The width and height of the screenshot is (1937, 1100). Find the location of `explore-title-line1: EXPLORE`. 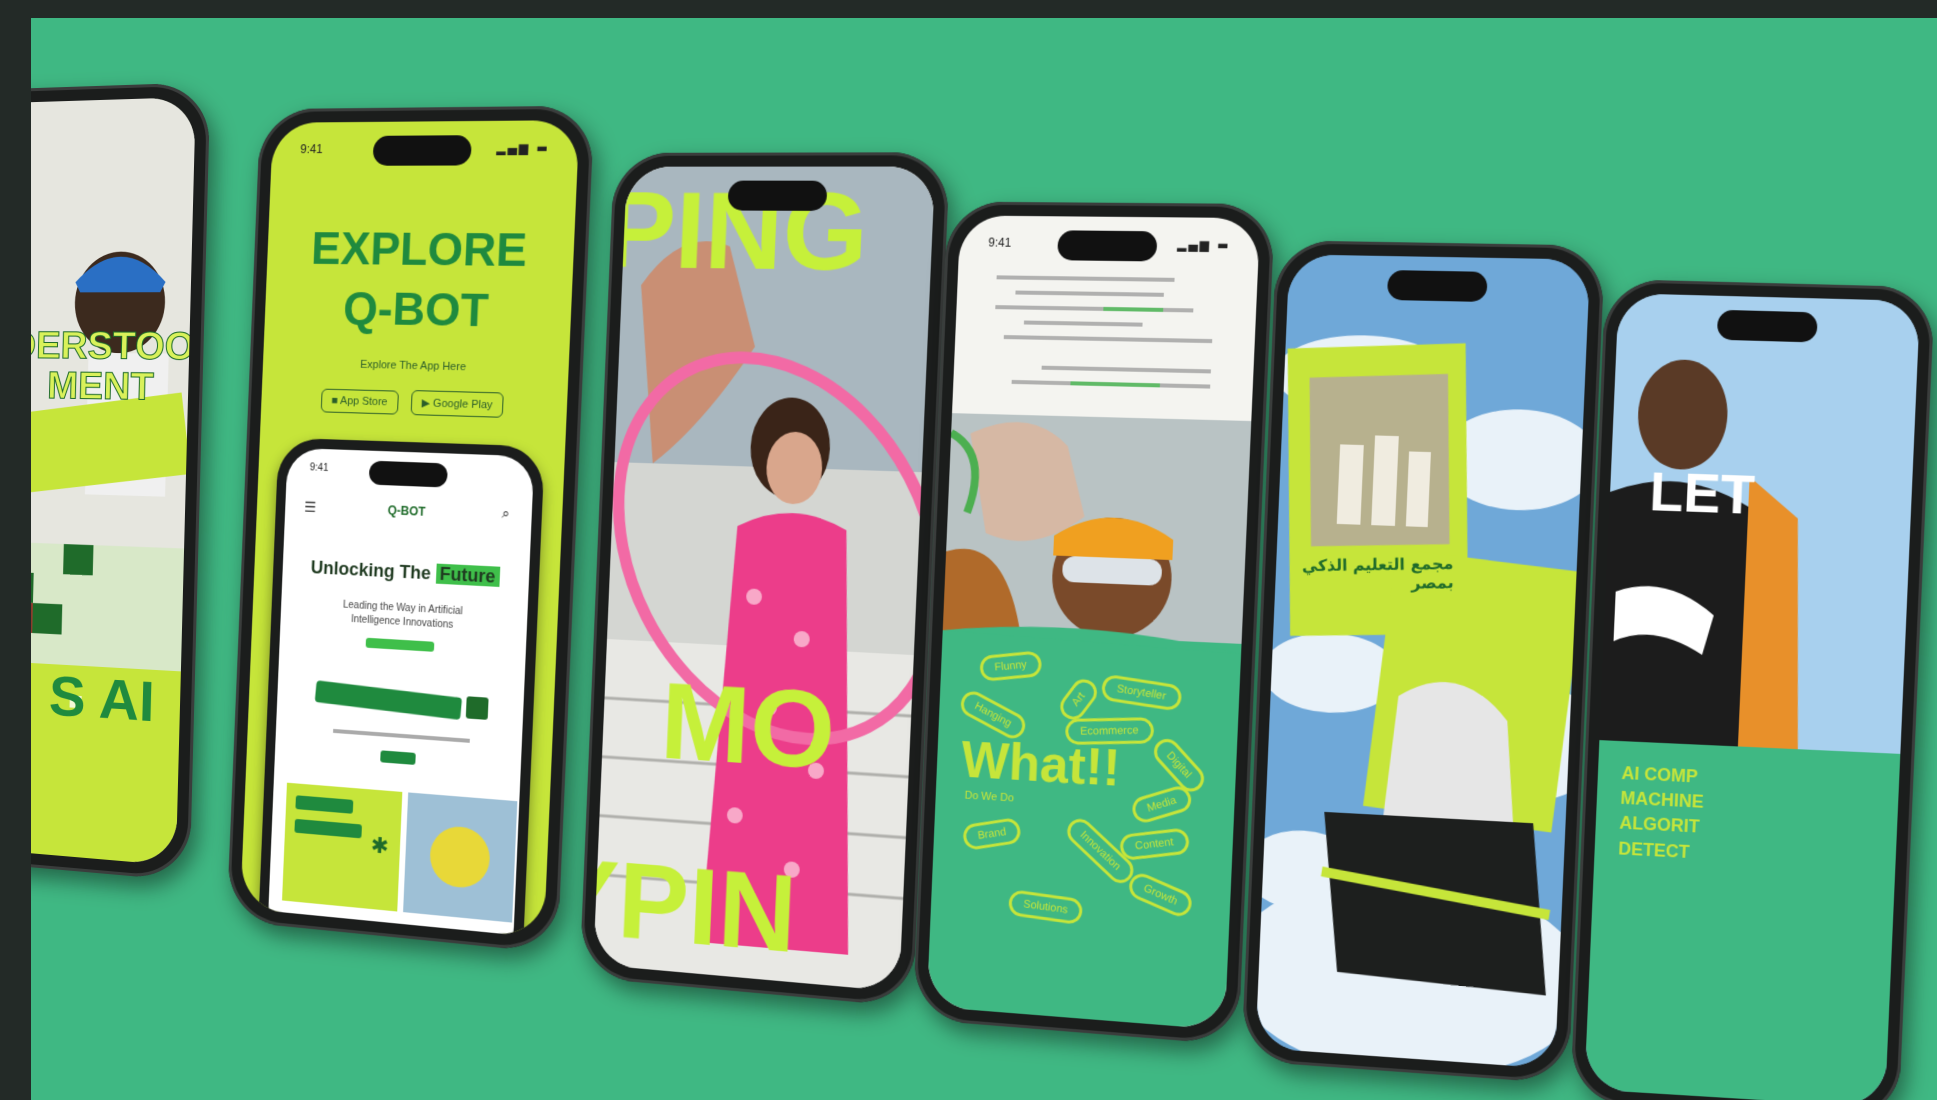

explore-title-line1: EXPLORE is located at coordinates (419, 249).